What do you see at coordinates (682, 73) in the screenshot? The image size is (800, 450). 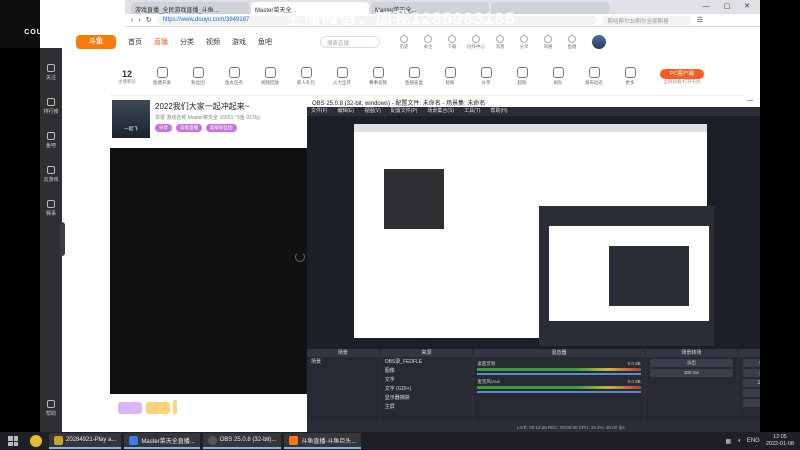 I see `pc-client-button: PC客户端` at bounding box center [682, 73].